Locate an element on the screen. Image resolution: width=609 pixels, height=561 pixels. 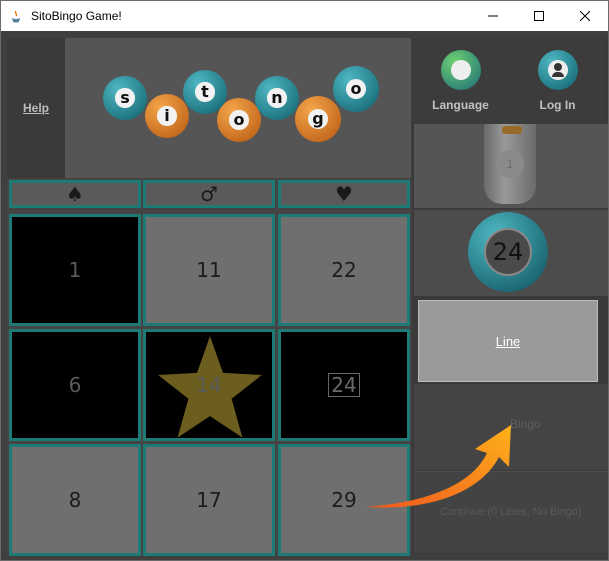
current-ball: 24 is located at coordinates (508, 252).